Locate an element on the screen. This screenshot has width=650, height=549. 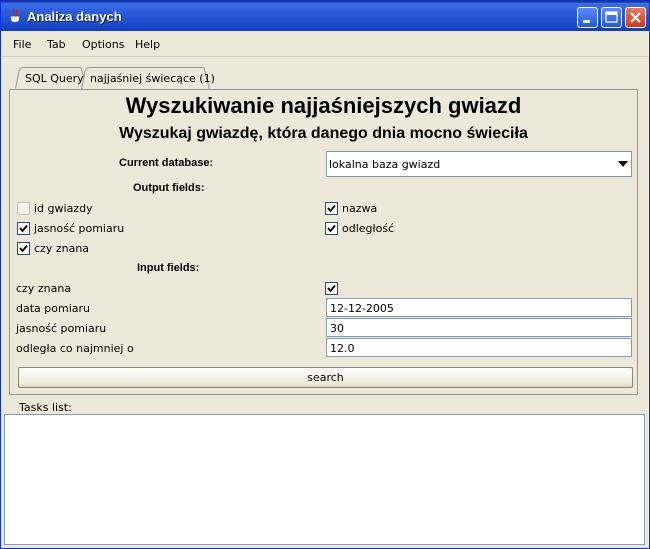
input-fields-label: Input fields: is located at coordinates (168, 268).